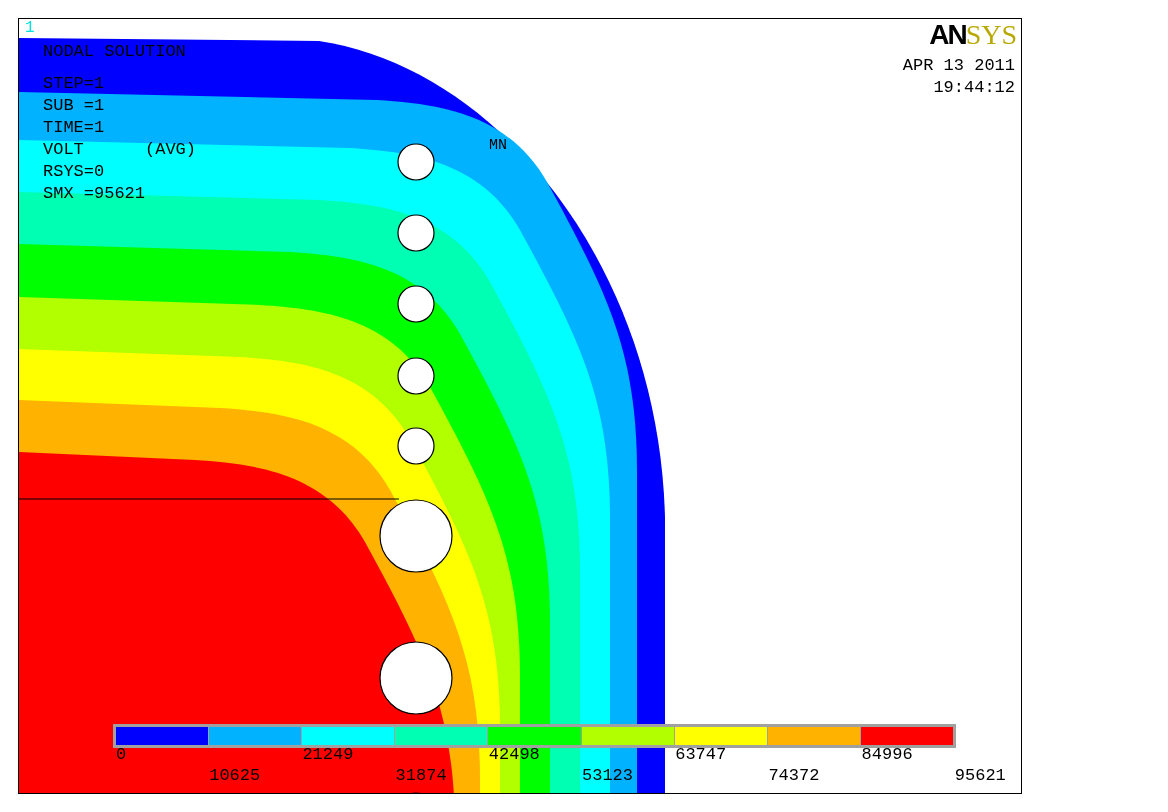 This screenshot has height=812, width=1168. Describe the element at coordinates (991, 35) in the screenshot. I see `logo-text: SYS` at that location.